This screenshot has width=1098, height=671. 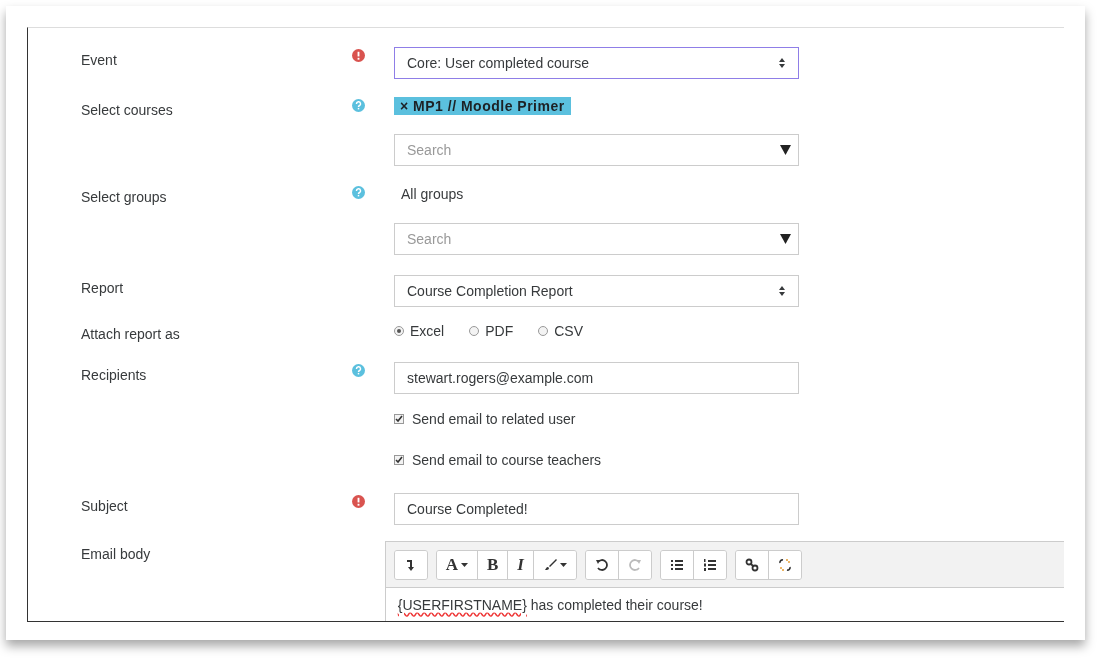 I want to click on brush-button, so click(x=554, y=564).